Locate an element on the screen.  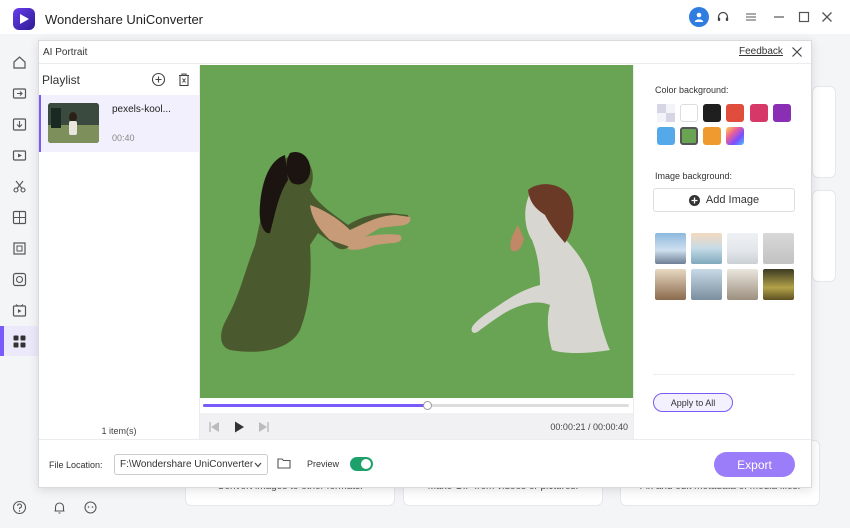
dialog-header: AI Portrait Feedback is located at coordinates (425, 52).